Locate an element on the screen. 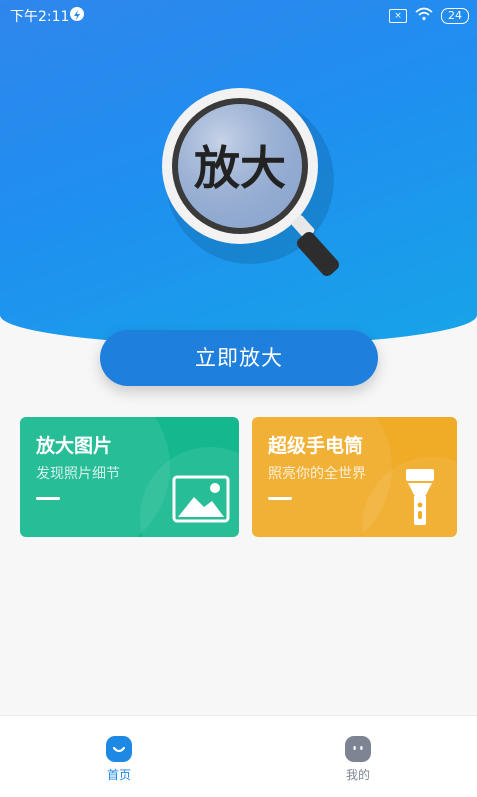 The image size is (477, 797). sim-off-icon: × is located at coordinates (398, 15).